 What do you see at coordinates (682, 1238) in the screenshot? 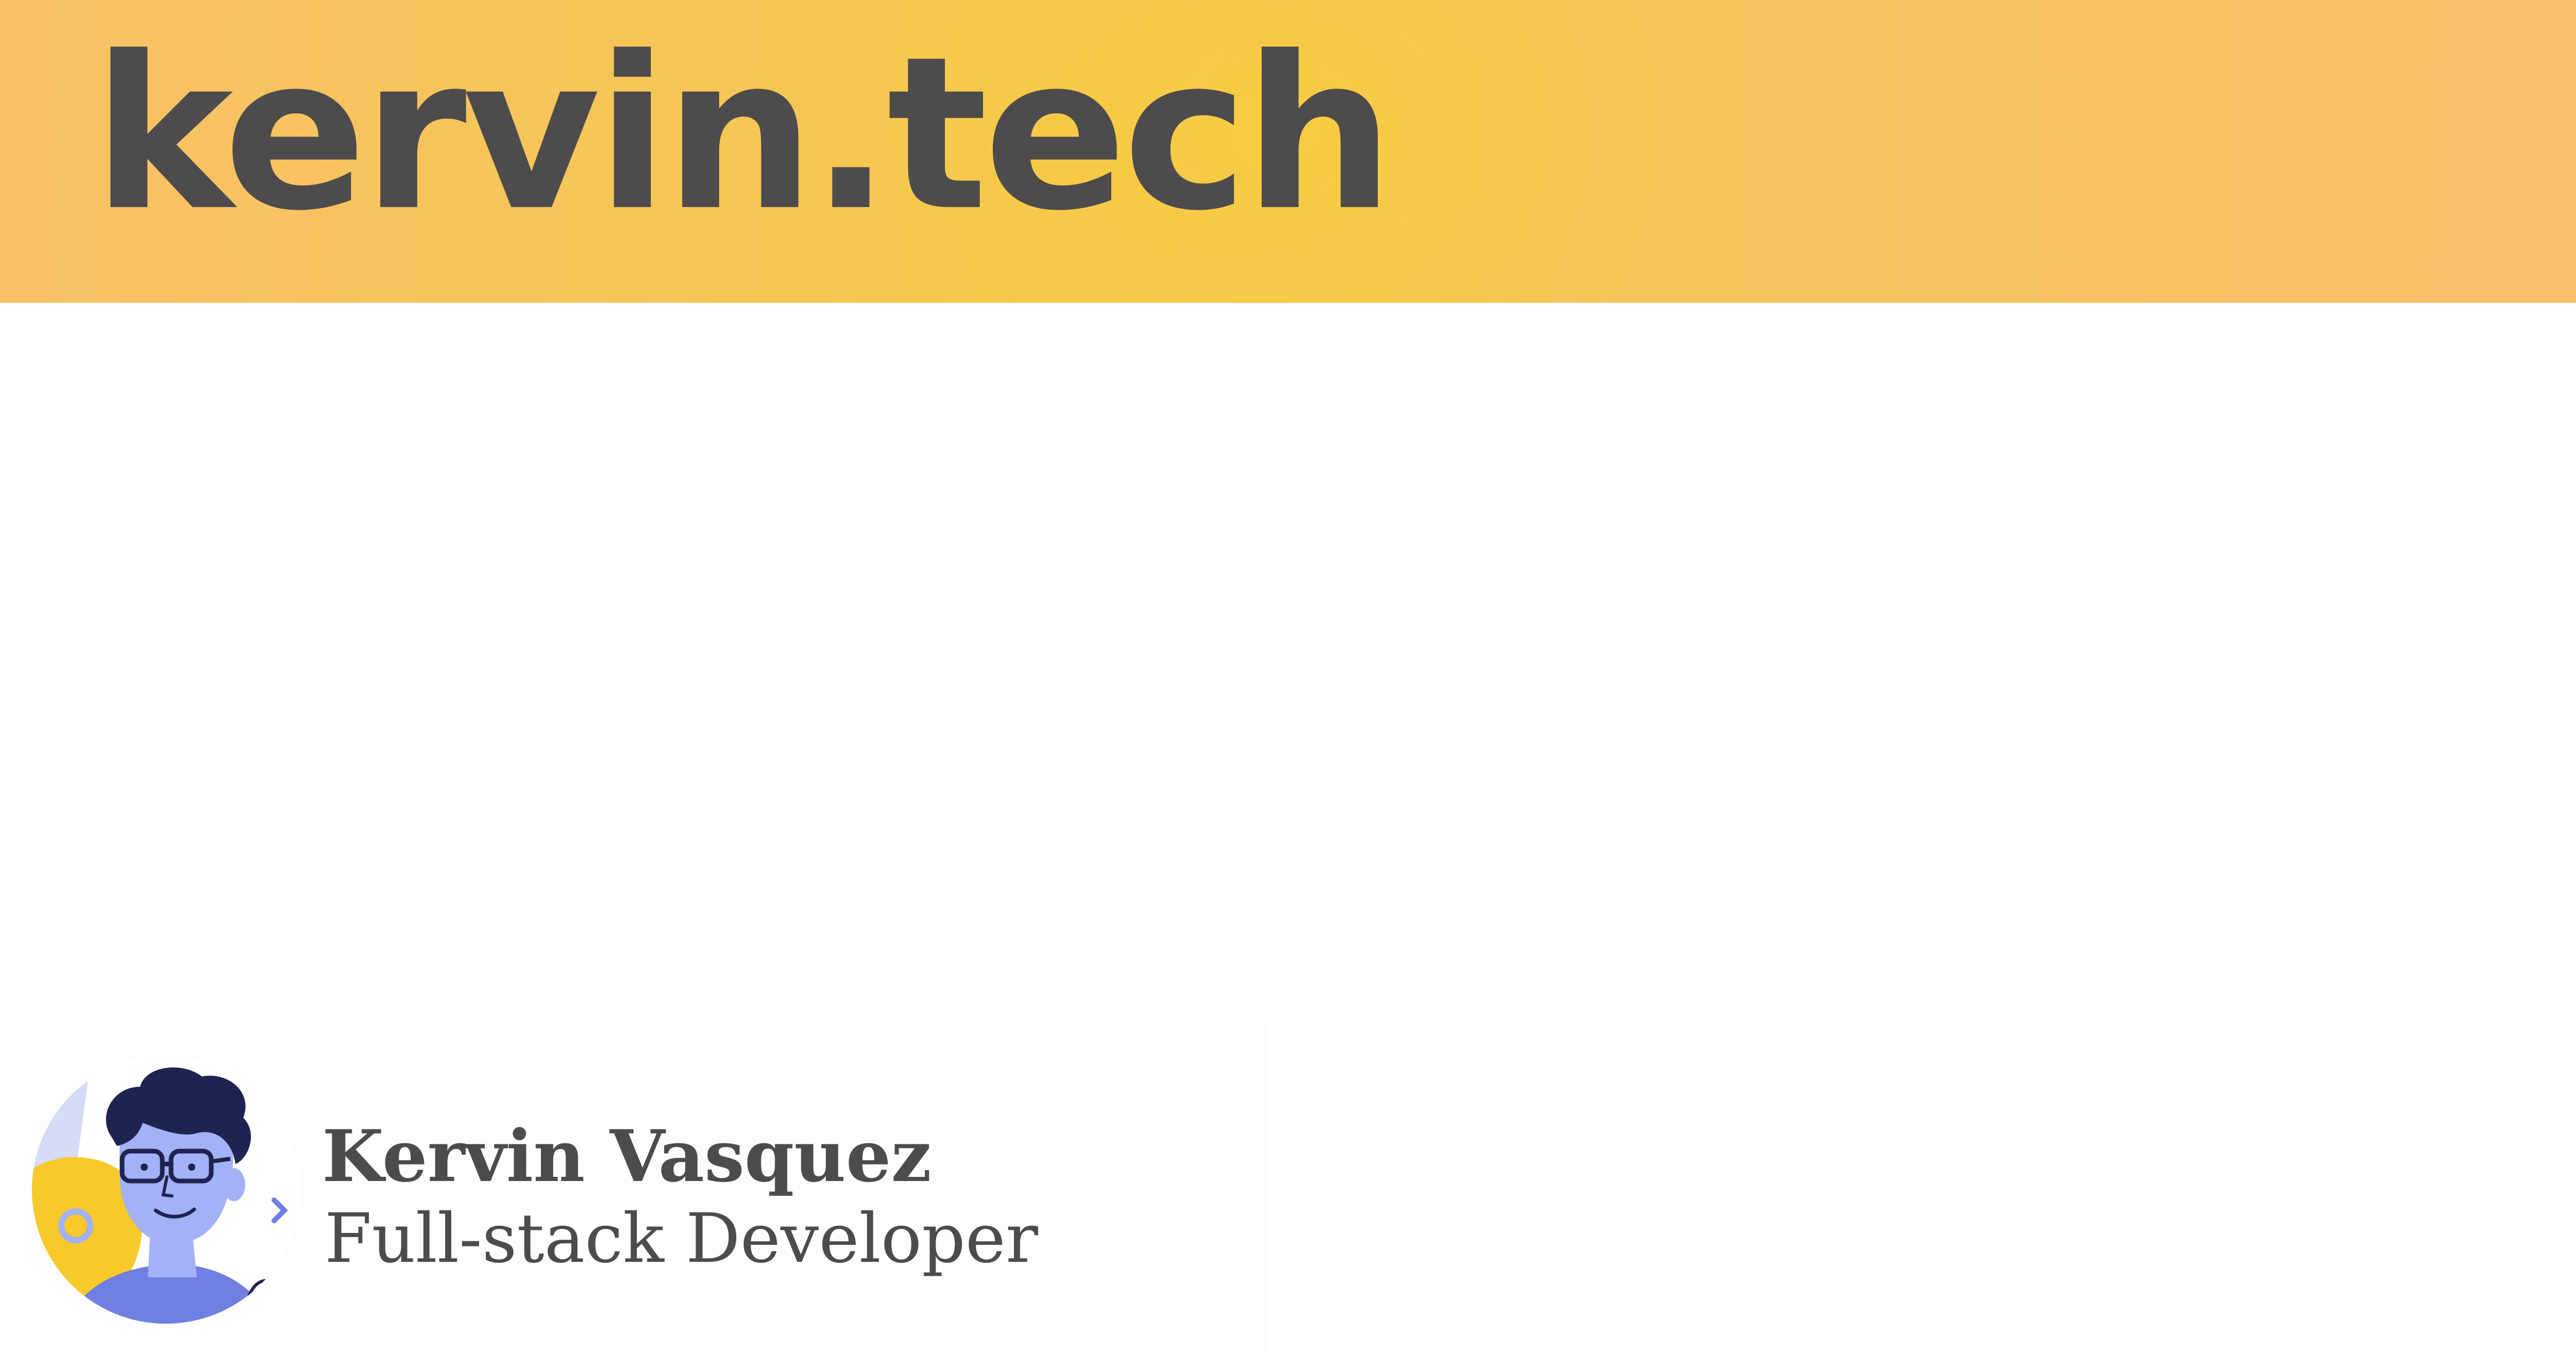
I see `author-role: Full-stack Developer` at bounding box center [682, 1238].